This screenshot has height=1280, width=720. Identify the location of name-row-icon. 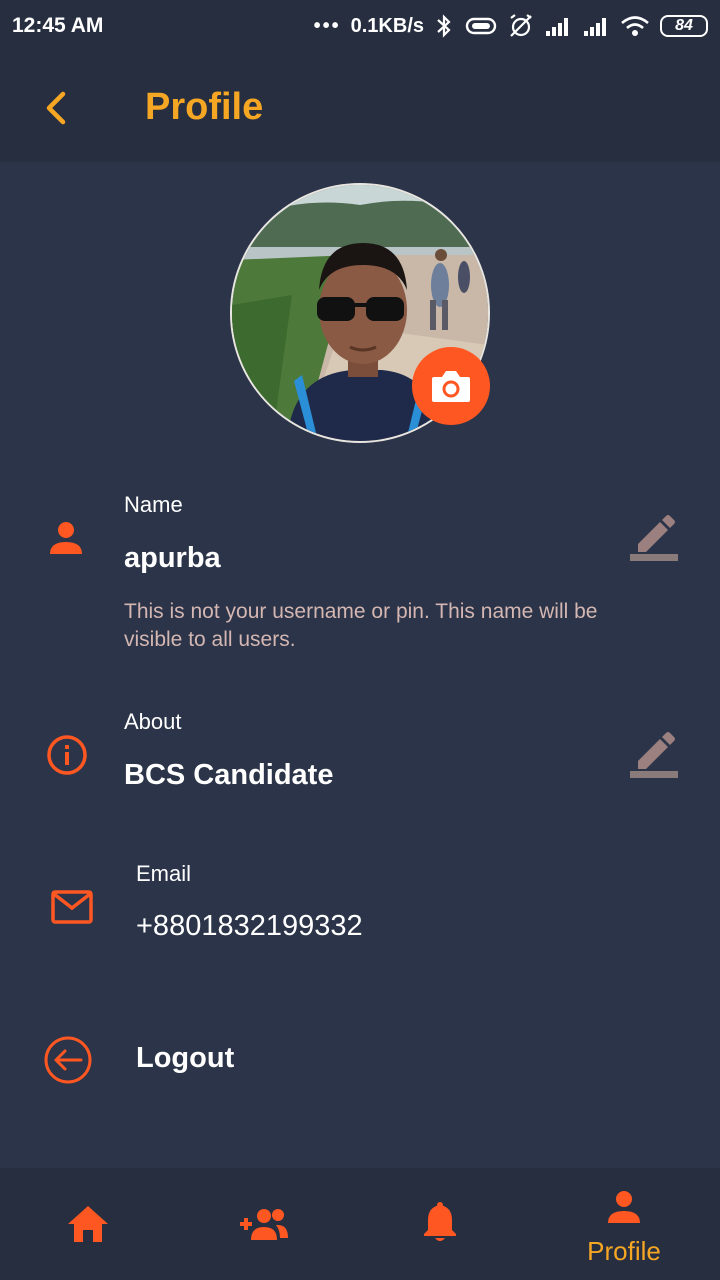
(66, 538).